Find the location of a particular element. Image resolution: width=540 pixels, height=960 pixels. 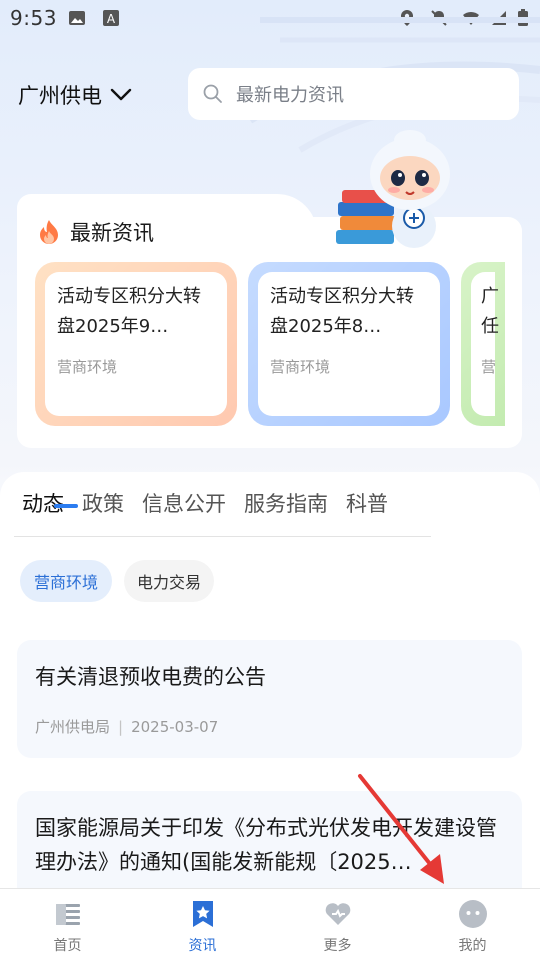

nav-more-label: 更多 is located at coordinates (337, 946).